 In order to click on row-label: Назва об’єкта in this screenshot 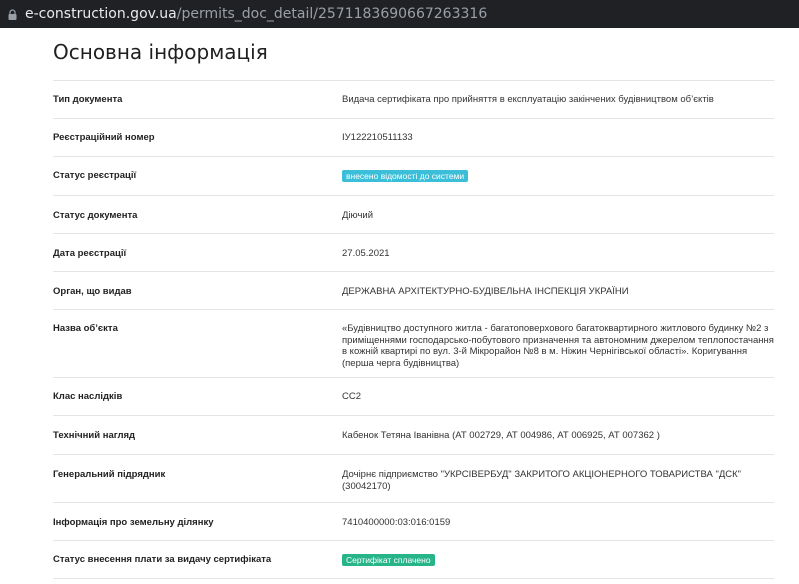, I will do `click(85, 328)`.